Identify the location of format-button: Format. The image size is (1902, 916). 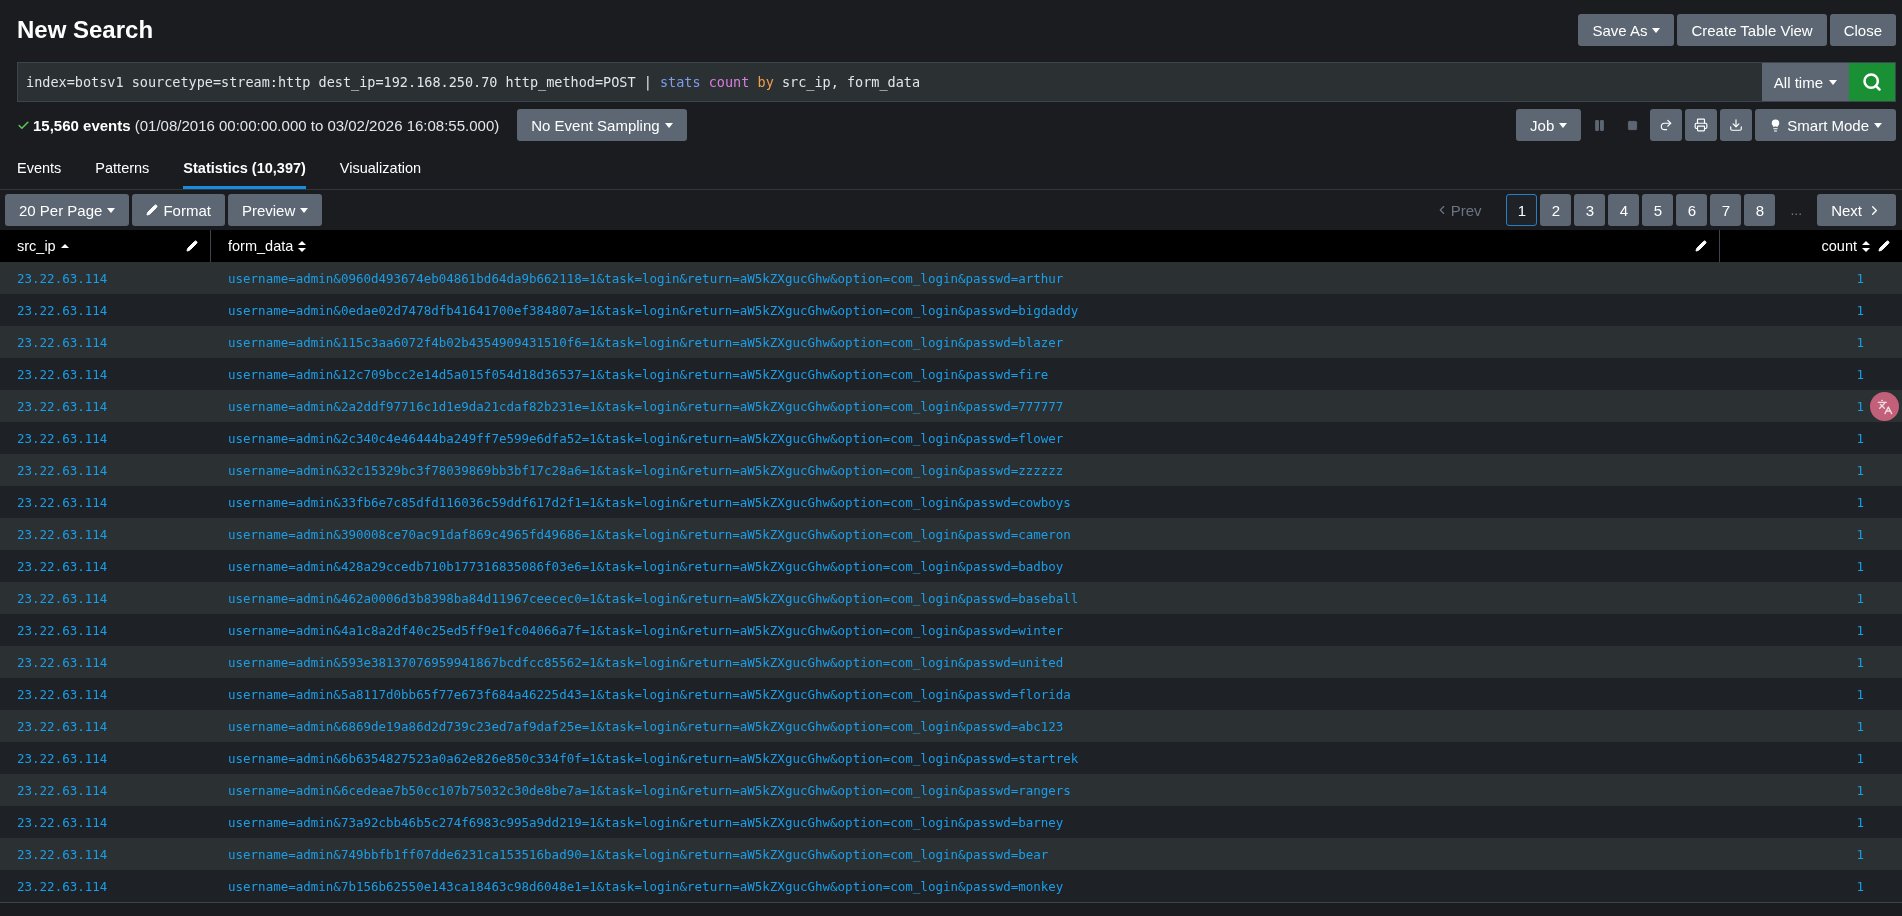
(178, 210).